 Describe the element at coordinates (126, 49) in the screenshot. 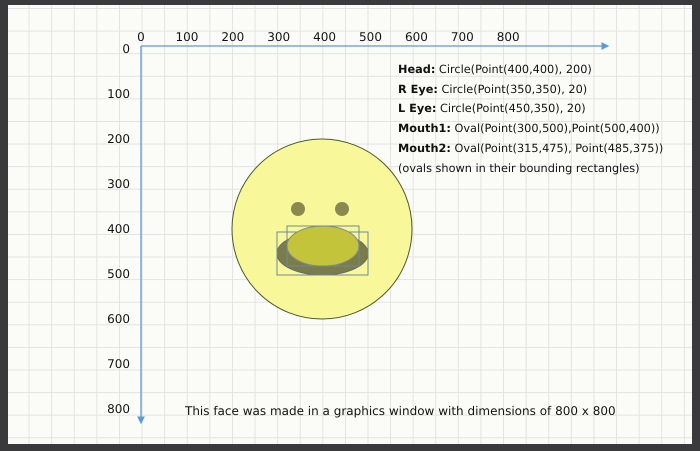

I see `y-tick-label: 0` at that location.